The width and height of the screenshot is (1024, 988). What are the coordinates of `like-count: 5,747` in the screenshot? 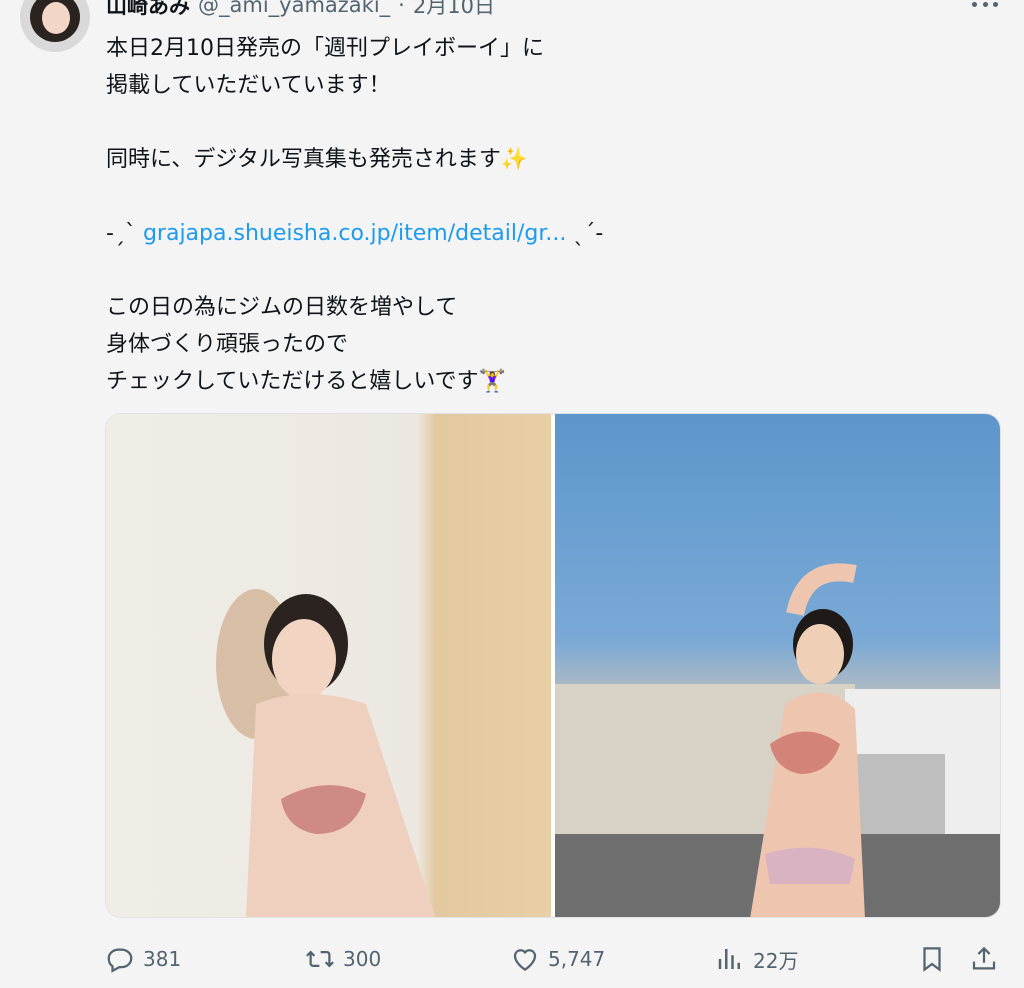 It's located at (577, 959).